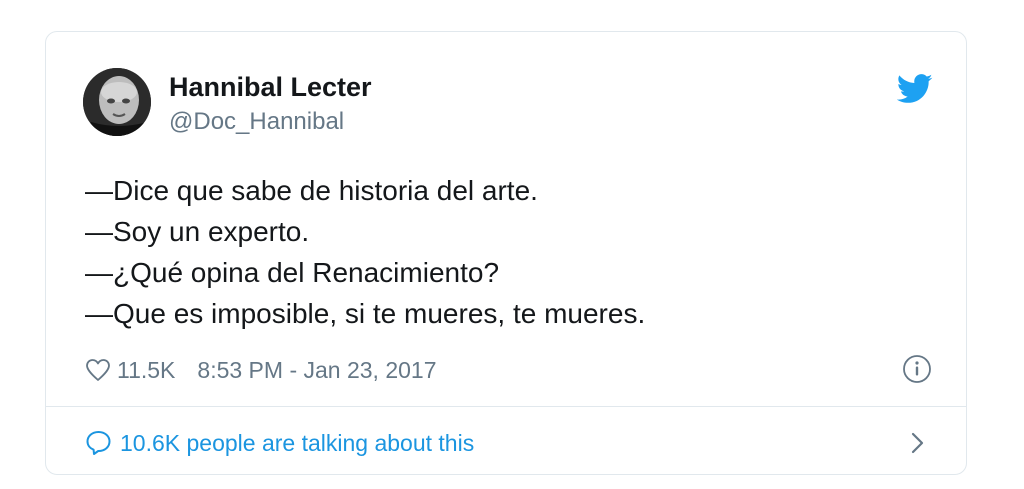 This screenshot has height=489, width=1024. Describe the element at coordinates (98, 370) in the screenshot. I see `heart-icon` at that location.